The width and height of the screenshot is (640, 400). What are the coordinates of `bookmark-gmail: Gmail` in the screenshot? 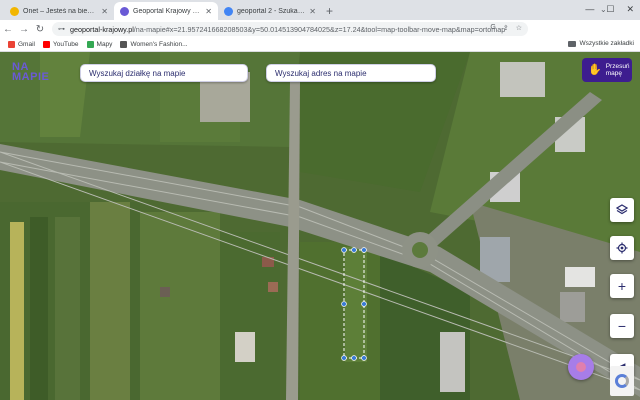 It's located at (21, 44).